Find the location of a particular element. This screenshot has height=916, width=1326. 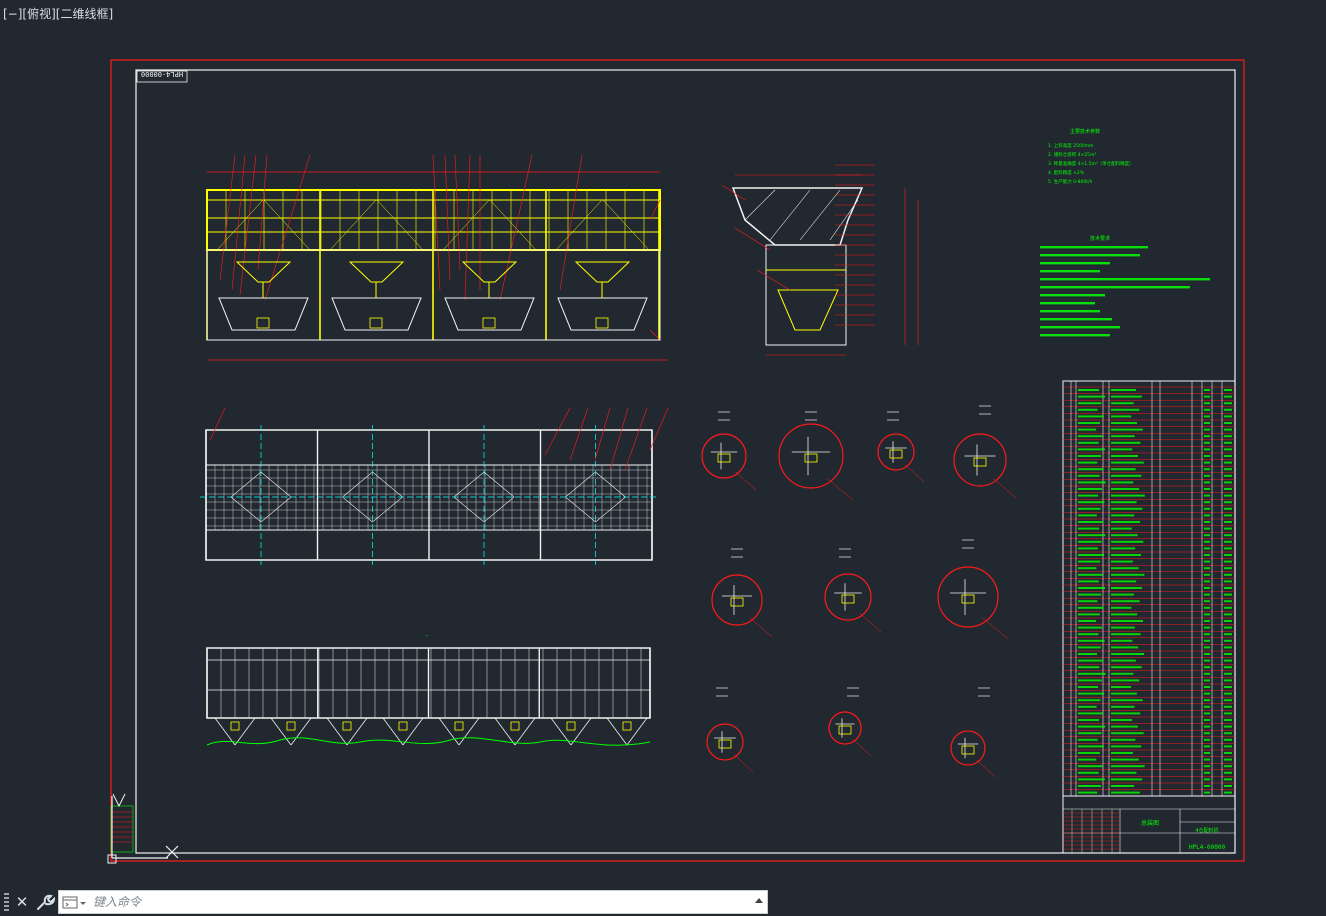

tech-param-3: 3. 称量准确度 4×1.5m³（单仓配料精度） is located at coordinates (1091, 163).